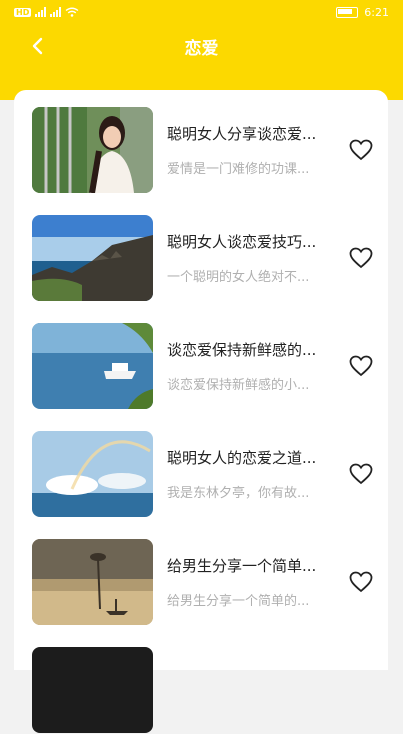  What do you see at coordinates (41, 12) in the screenshot?
I see `signal-icon` at bounding box center [41, 12].